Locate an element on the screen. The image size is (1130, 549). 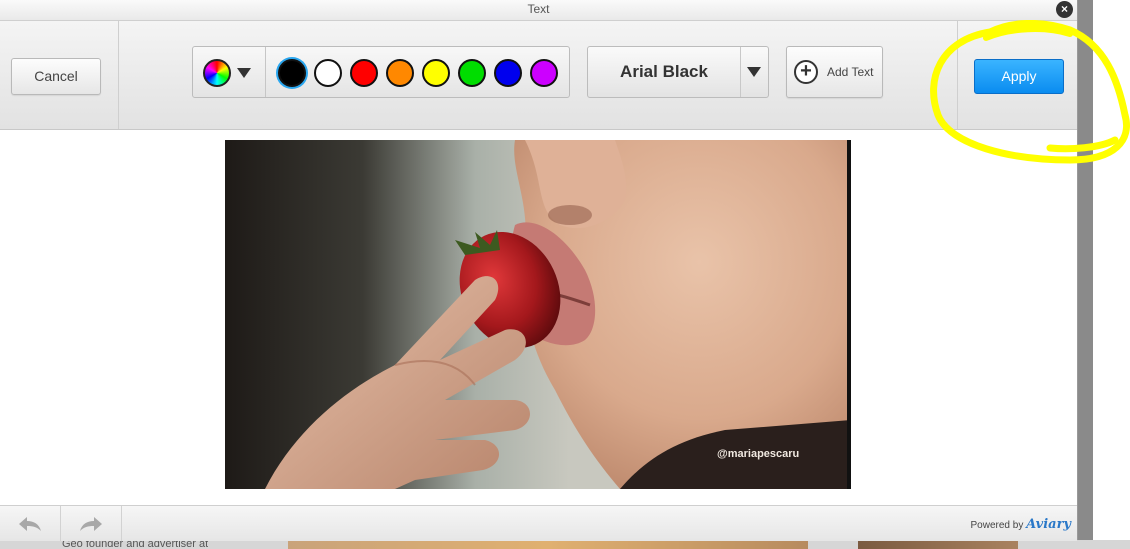
footer: Powered by Aviary is located at coordinates (538, 523).